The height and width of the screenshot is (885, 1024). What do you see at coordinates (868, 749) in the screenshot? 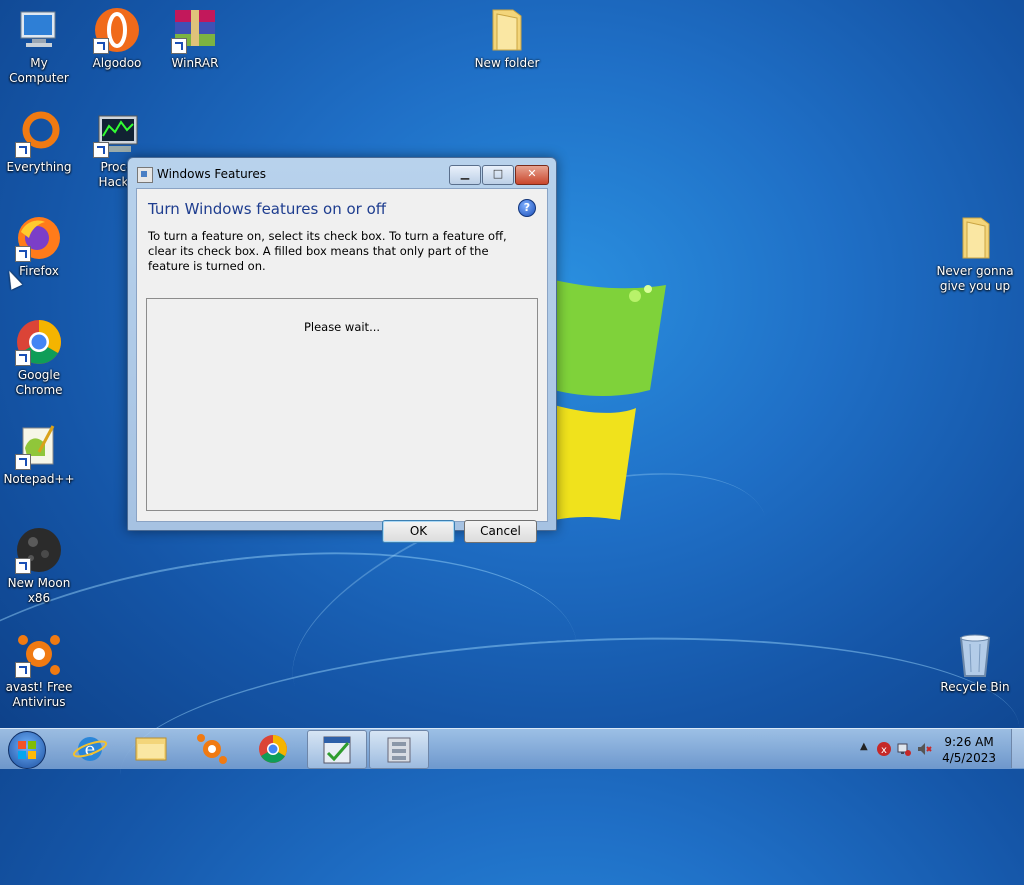
I see `show-hidden-icons-icon: ▲` at bounding box center [868, 749].